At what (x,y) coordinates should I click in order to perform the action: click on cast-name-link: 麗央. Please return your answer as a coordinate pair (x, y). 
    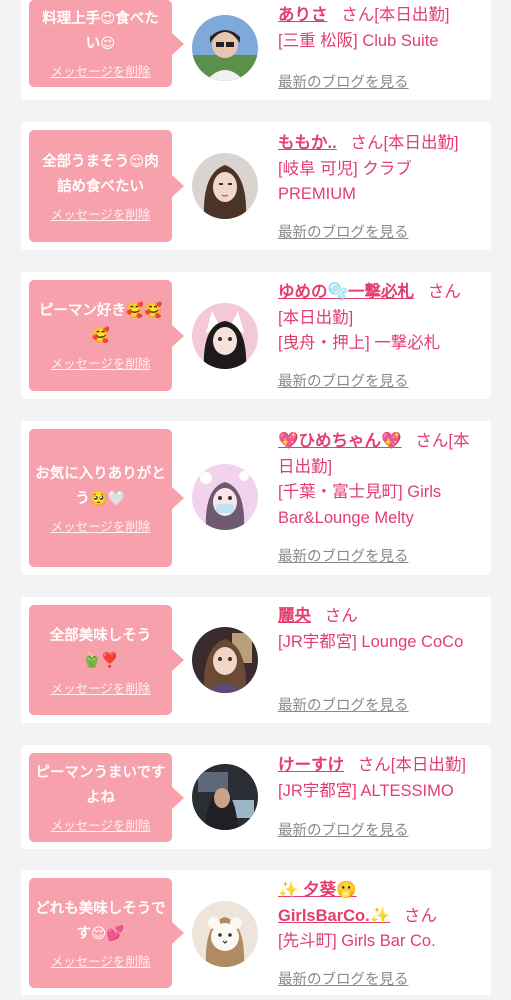
    Looking at the image, I should click on (294, 616).